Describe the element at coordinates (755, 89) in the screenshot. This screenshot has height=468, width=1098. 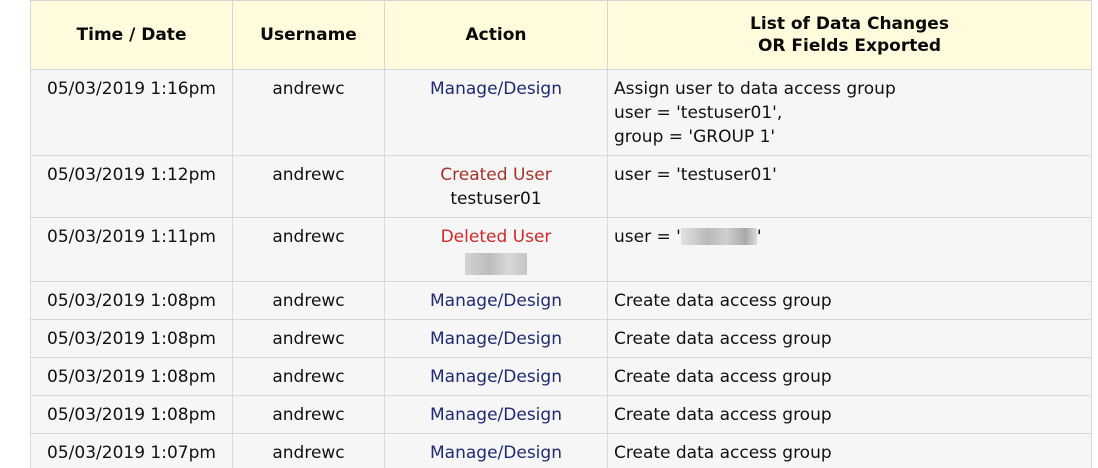
I see `change-line: Assign user to data access group` at that location.